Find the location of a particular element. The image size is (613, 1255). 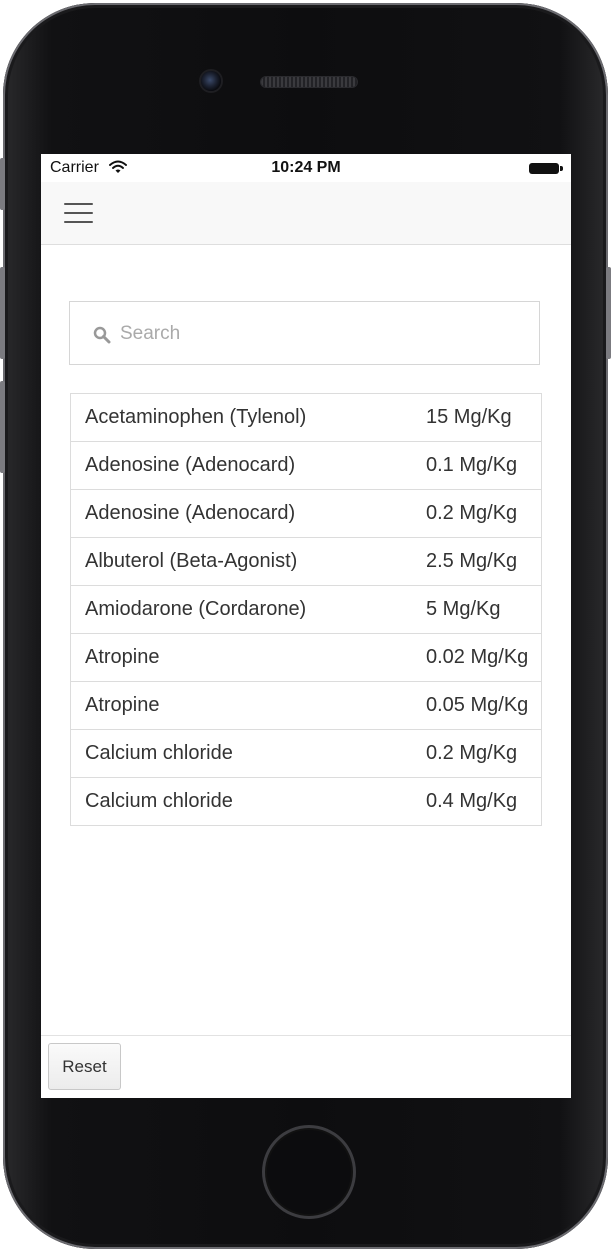

search-icon is located at coordinates (102, 335).